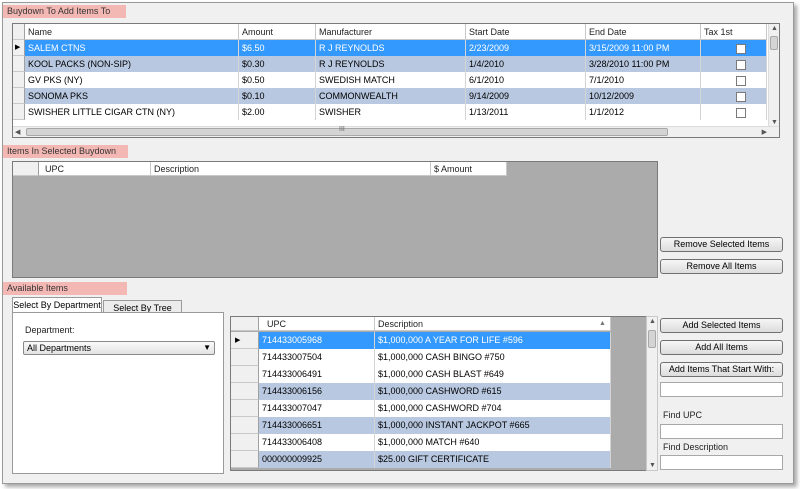  Describe the element at coordinates (526, 32) in the screenshot. I see `col-start-date: Start Date` at that location.